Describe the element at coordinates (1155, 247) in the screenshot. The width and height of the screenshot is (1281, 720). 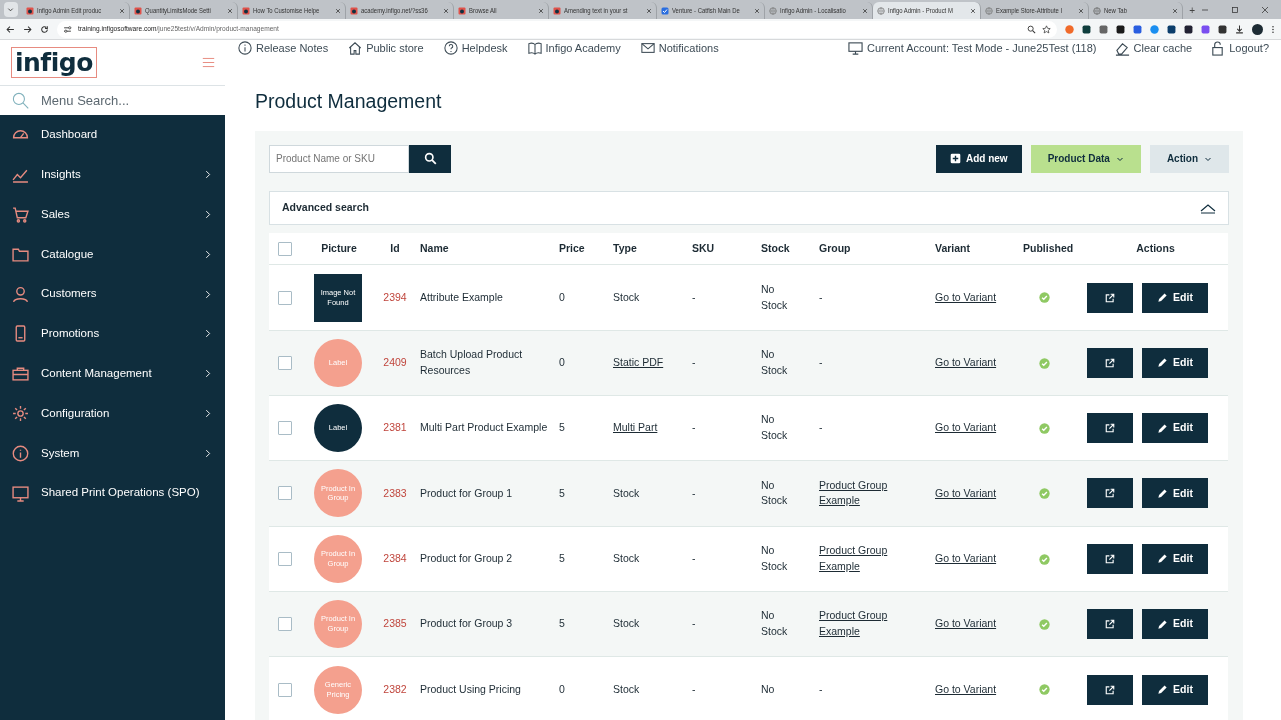
I see `column-header: Actions` at that location.